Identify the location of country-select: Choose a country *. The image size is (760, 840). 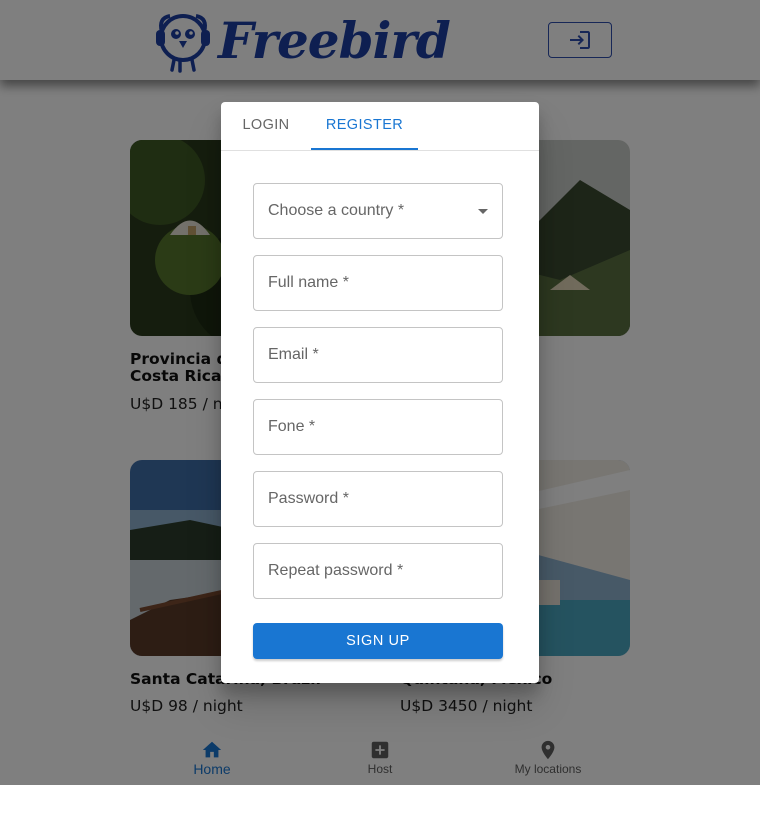
(378, 211).